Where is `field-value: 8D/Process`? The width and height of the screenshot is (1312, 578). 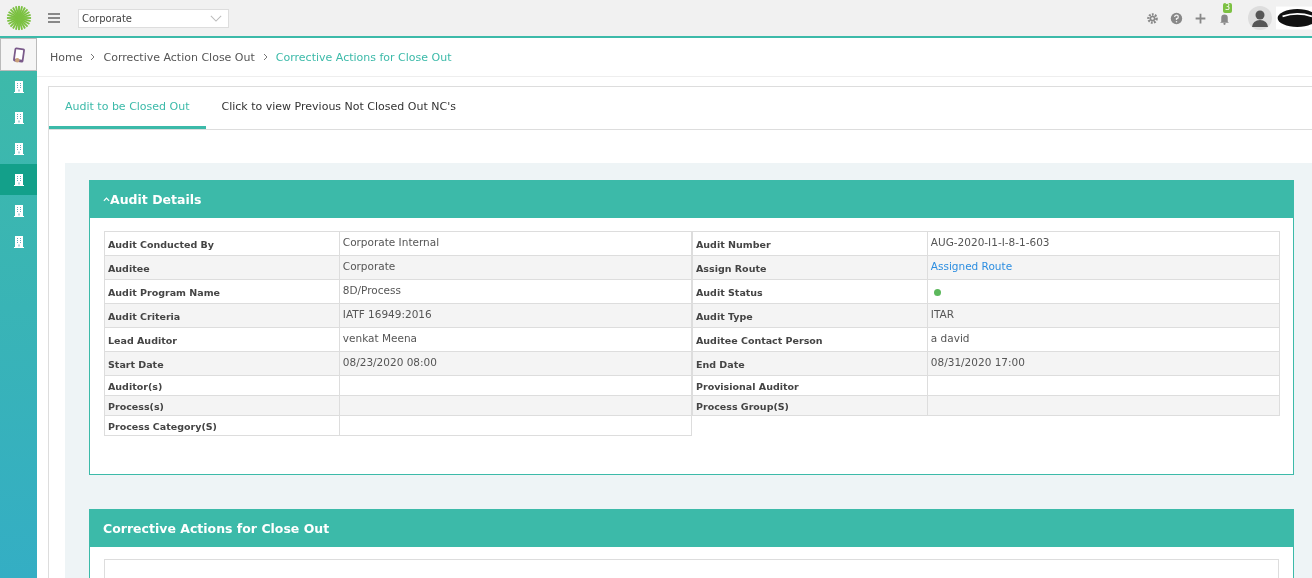 field-value: 8D/Process is located at coordinates (515, 291).